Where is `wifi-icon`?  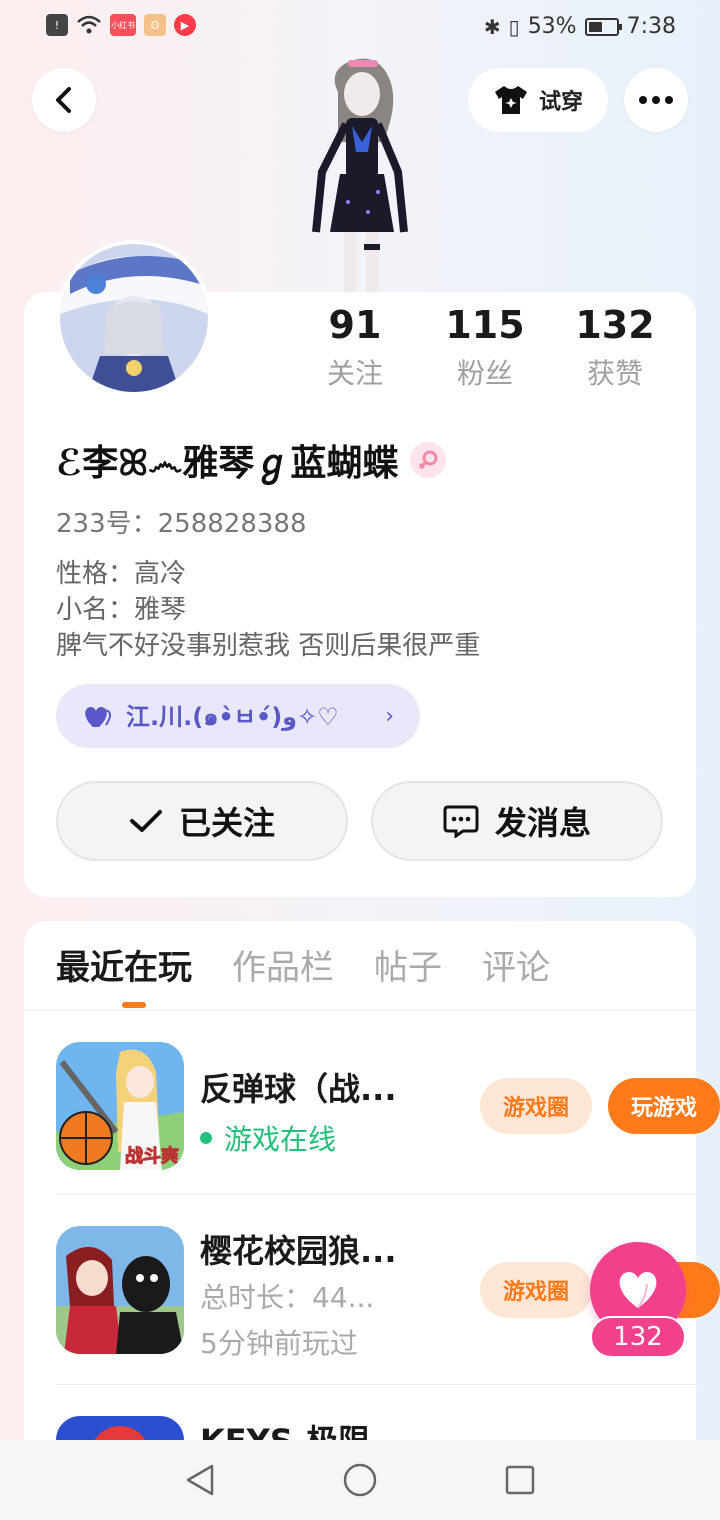 wifi-icon is located at coordinates (89, 24).